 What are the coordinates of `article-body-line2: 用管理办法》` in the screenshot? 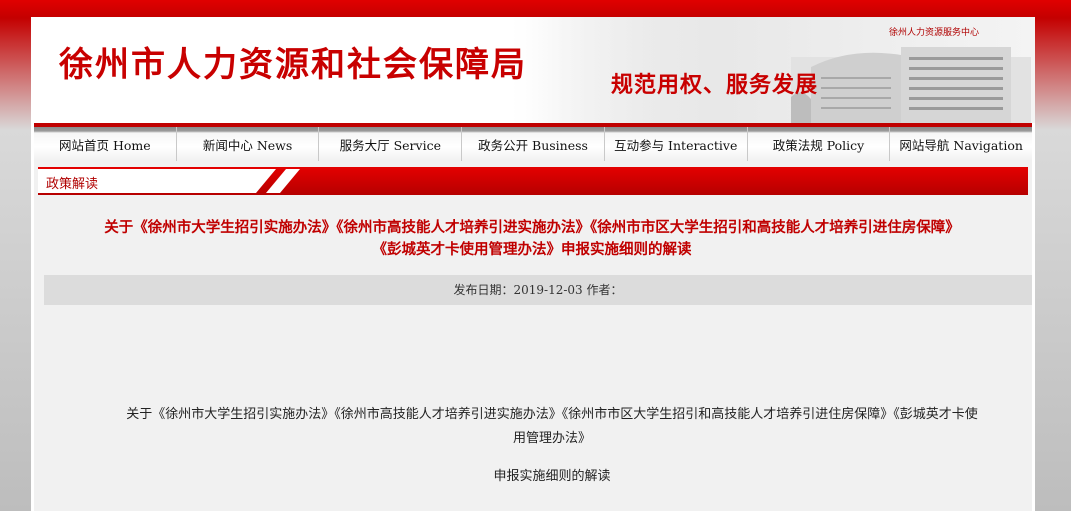 It's located at (551, 438).